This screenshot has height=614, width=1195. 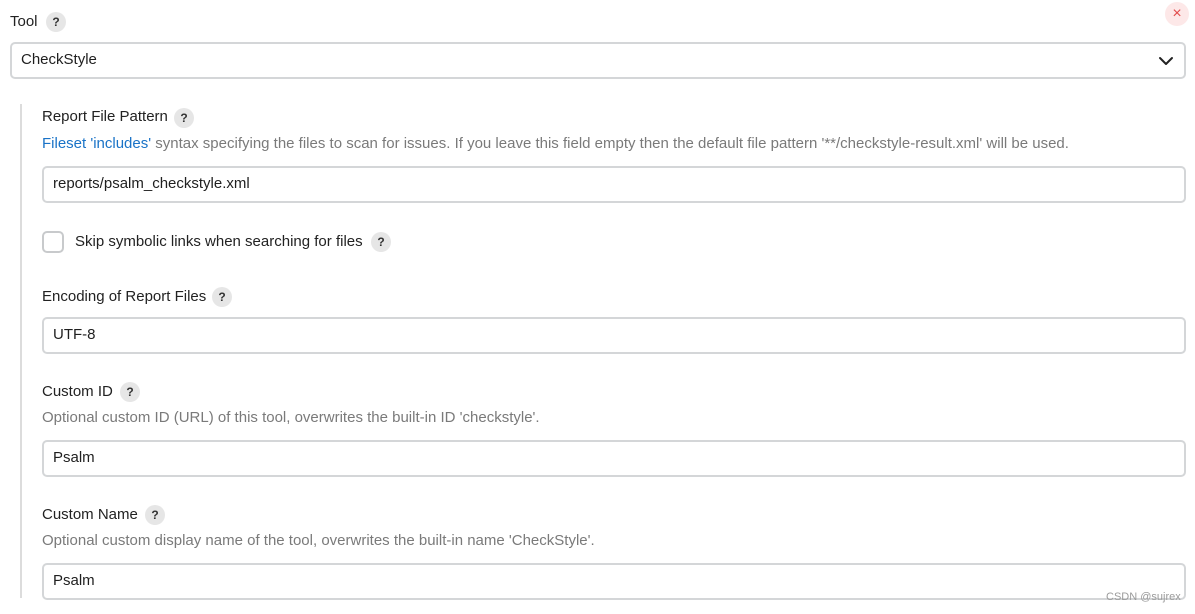 What do you see at coordinates (614, 335) in the screenshot?
I see `encoding-input: UTF-8` at bounding box center [614, 335].